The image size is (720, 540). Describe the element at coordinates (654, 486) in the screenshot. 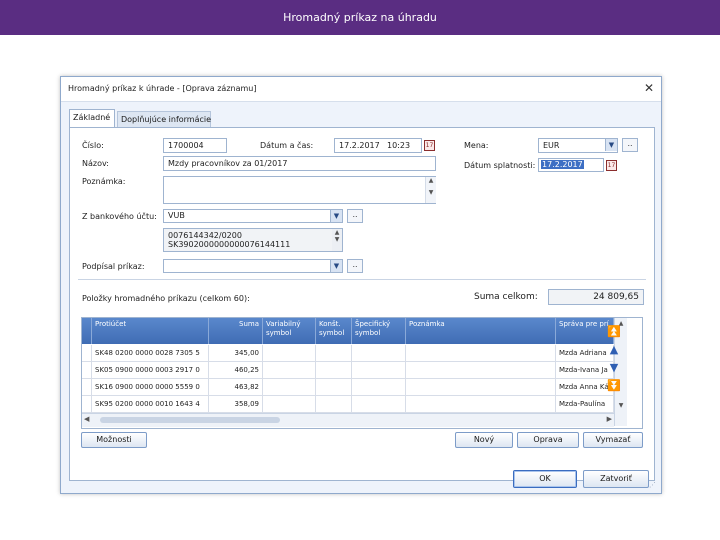

I see `resize-grip-icon: ⋰` at that location.